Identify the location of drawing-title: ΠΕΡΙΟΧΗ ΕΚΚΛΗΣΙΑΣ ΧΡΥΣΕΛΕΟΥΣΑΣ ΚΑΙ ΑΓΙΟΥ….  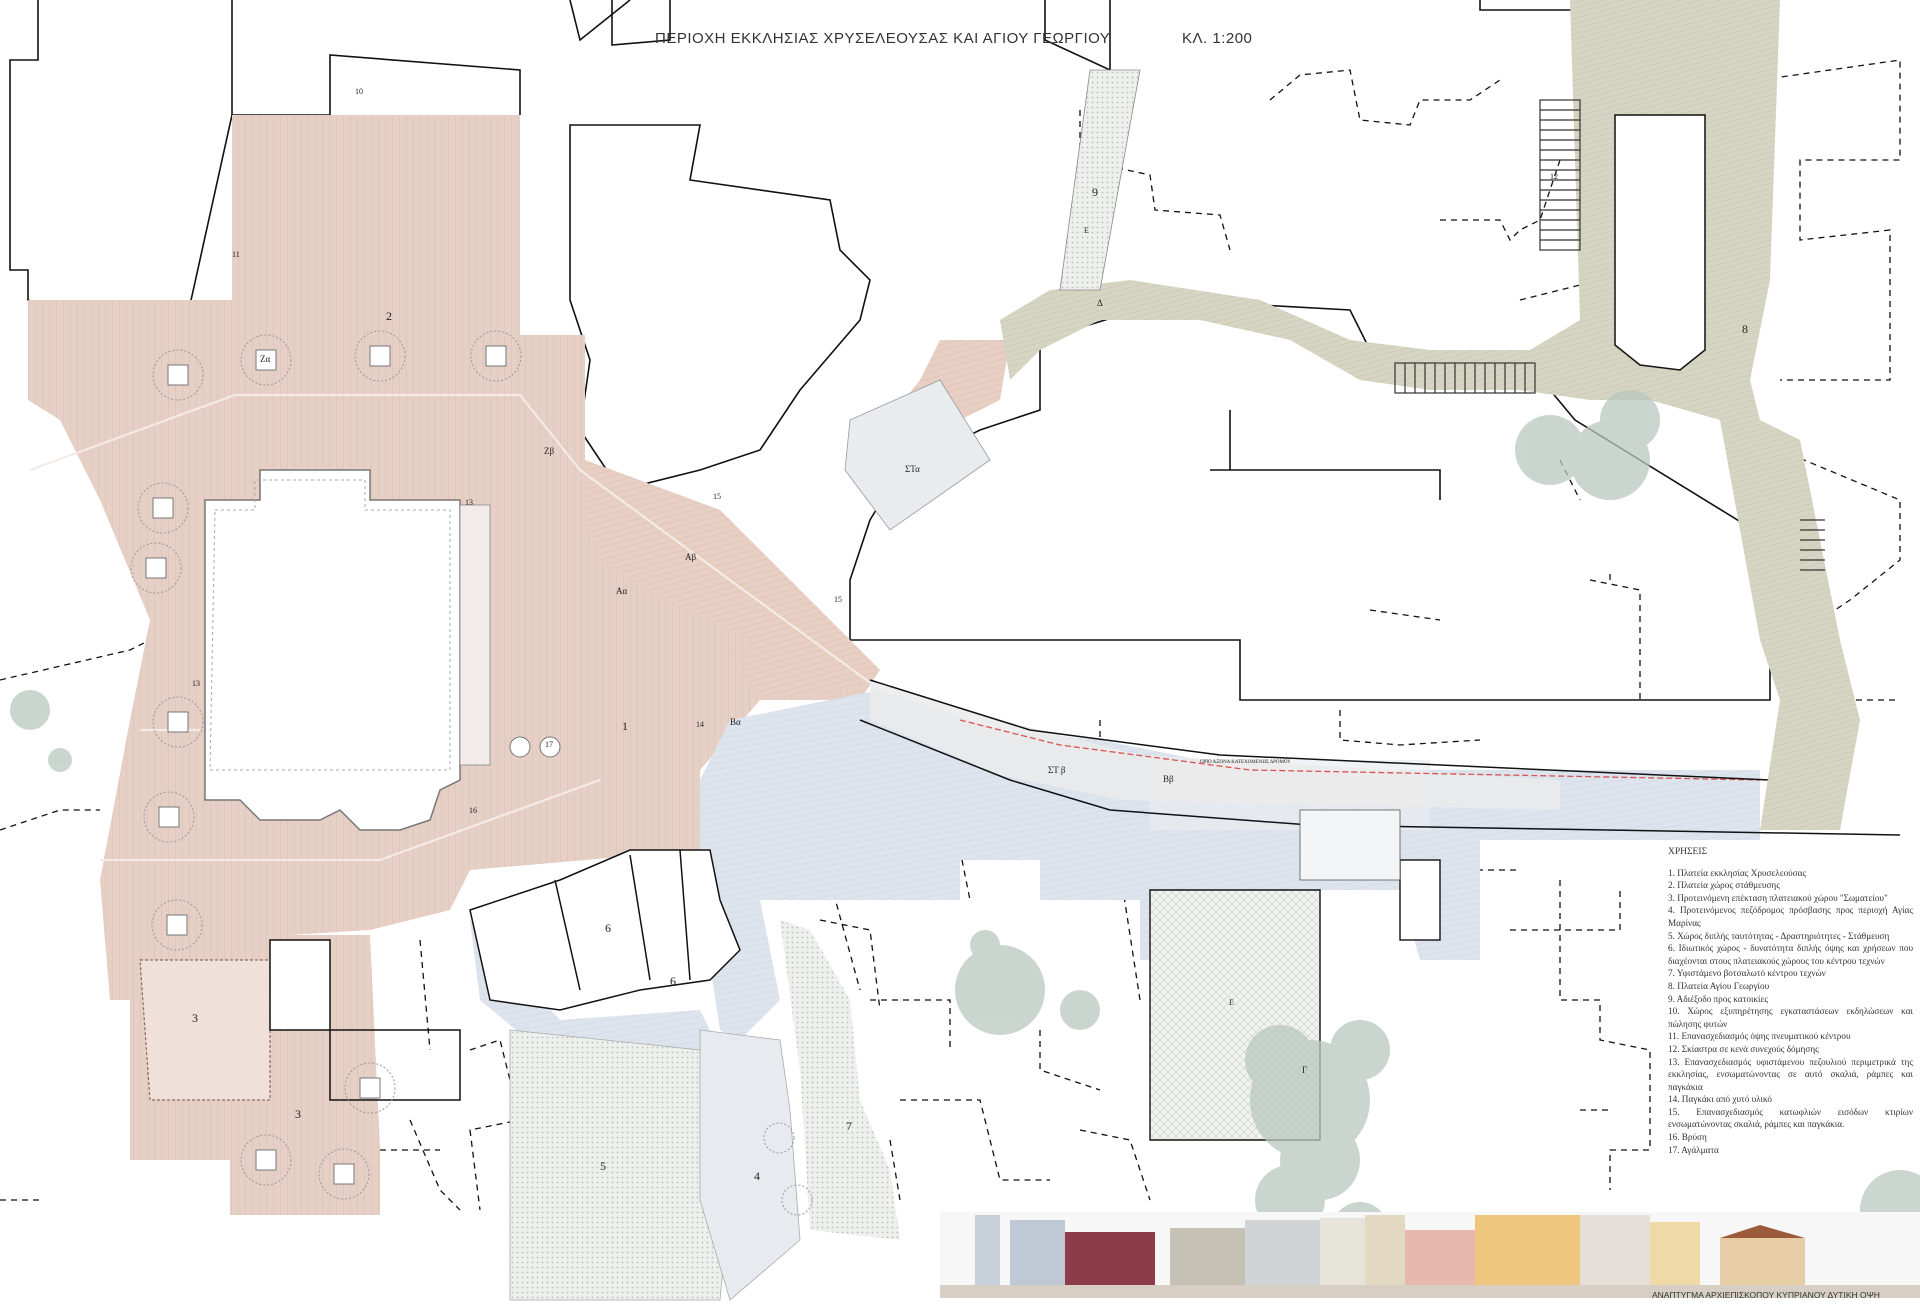
(883, 38).